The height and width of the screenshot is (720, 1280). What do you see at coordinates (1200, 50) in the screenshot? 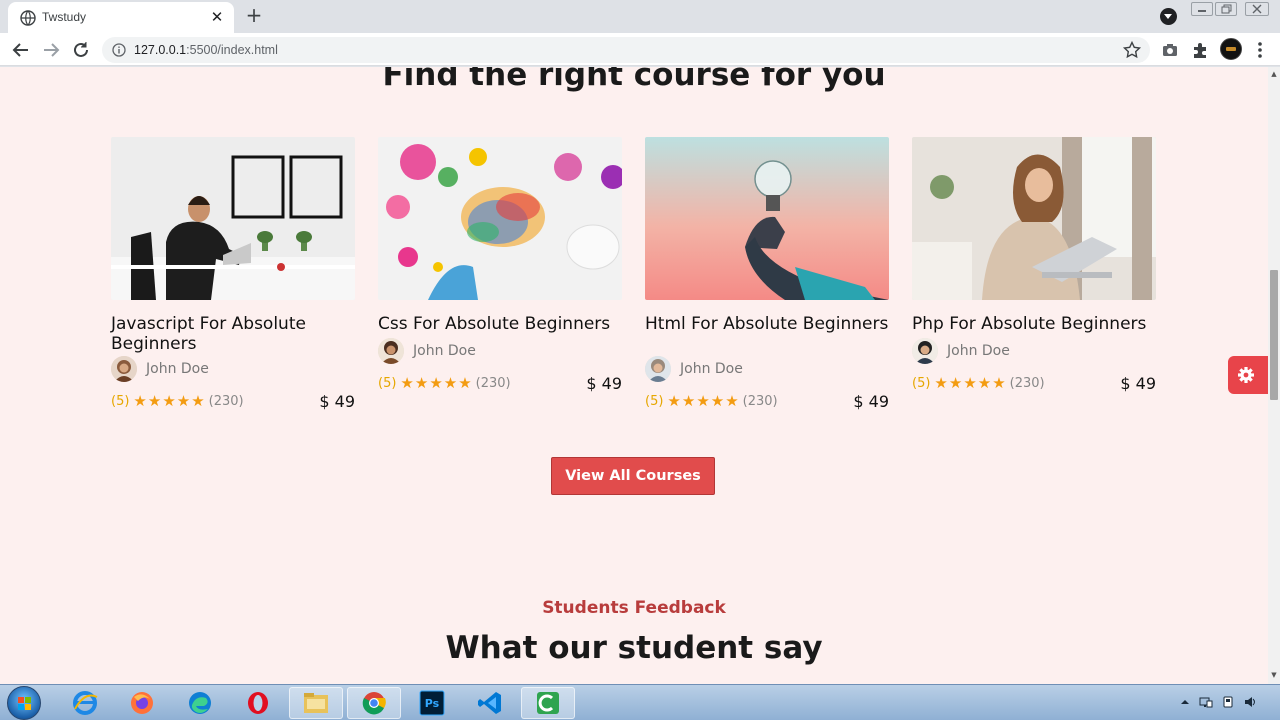
I see `extensions-puzzle-icon` at bounding box center [1200, 50].